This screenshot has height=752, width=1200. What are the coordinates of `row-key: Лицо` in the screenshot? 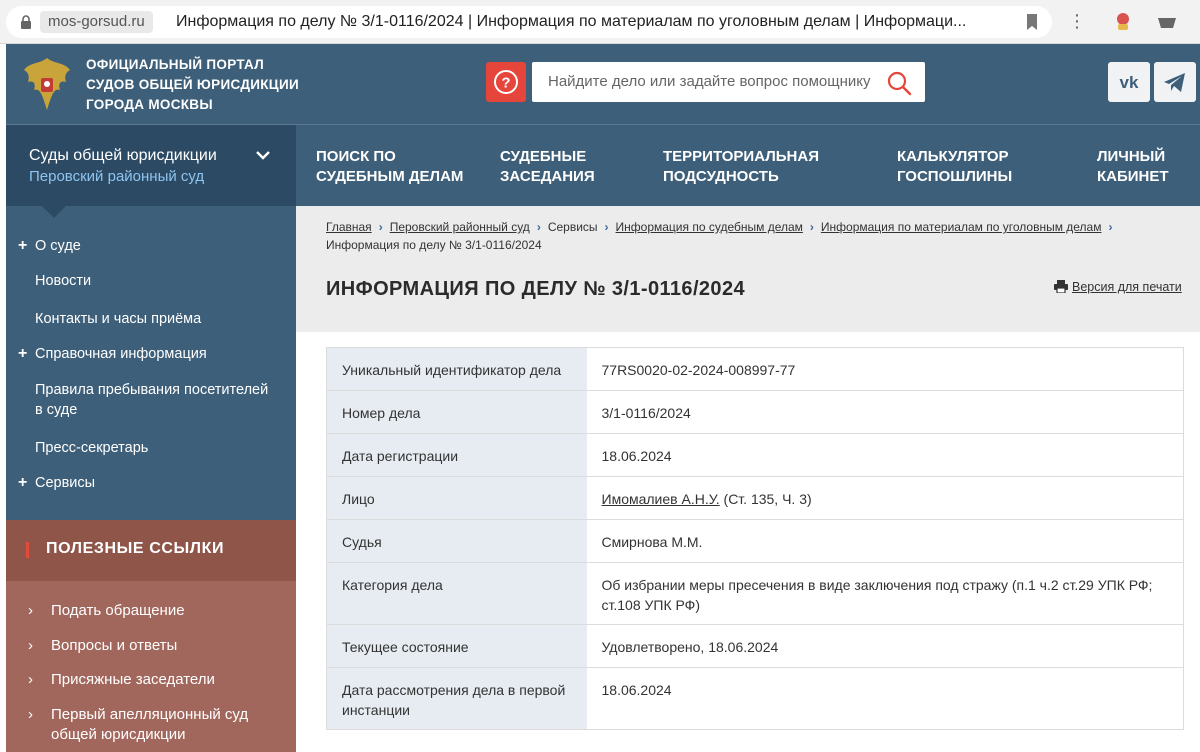 It's located at (456, 498).